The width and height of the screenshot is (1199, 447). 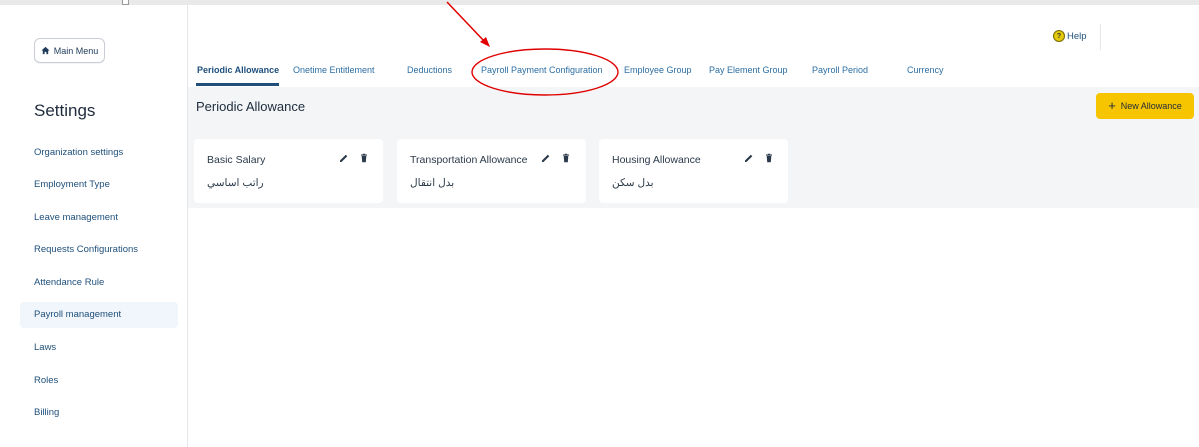 I want to click on allowance-card-arabic-name: بدل سكن, so click(x=633, y=183).